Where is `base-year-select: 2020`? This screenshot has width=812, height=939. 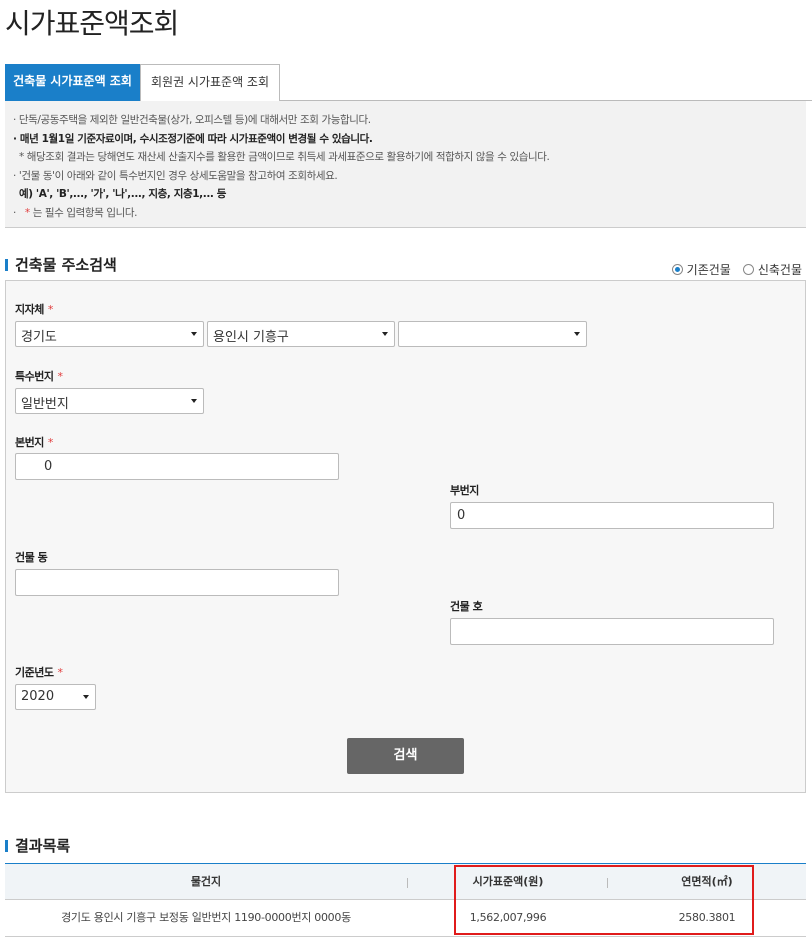
base-year-select: 2020 is located at coordinates (55, 697).